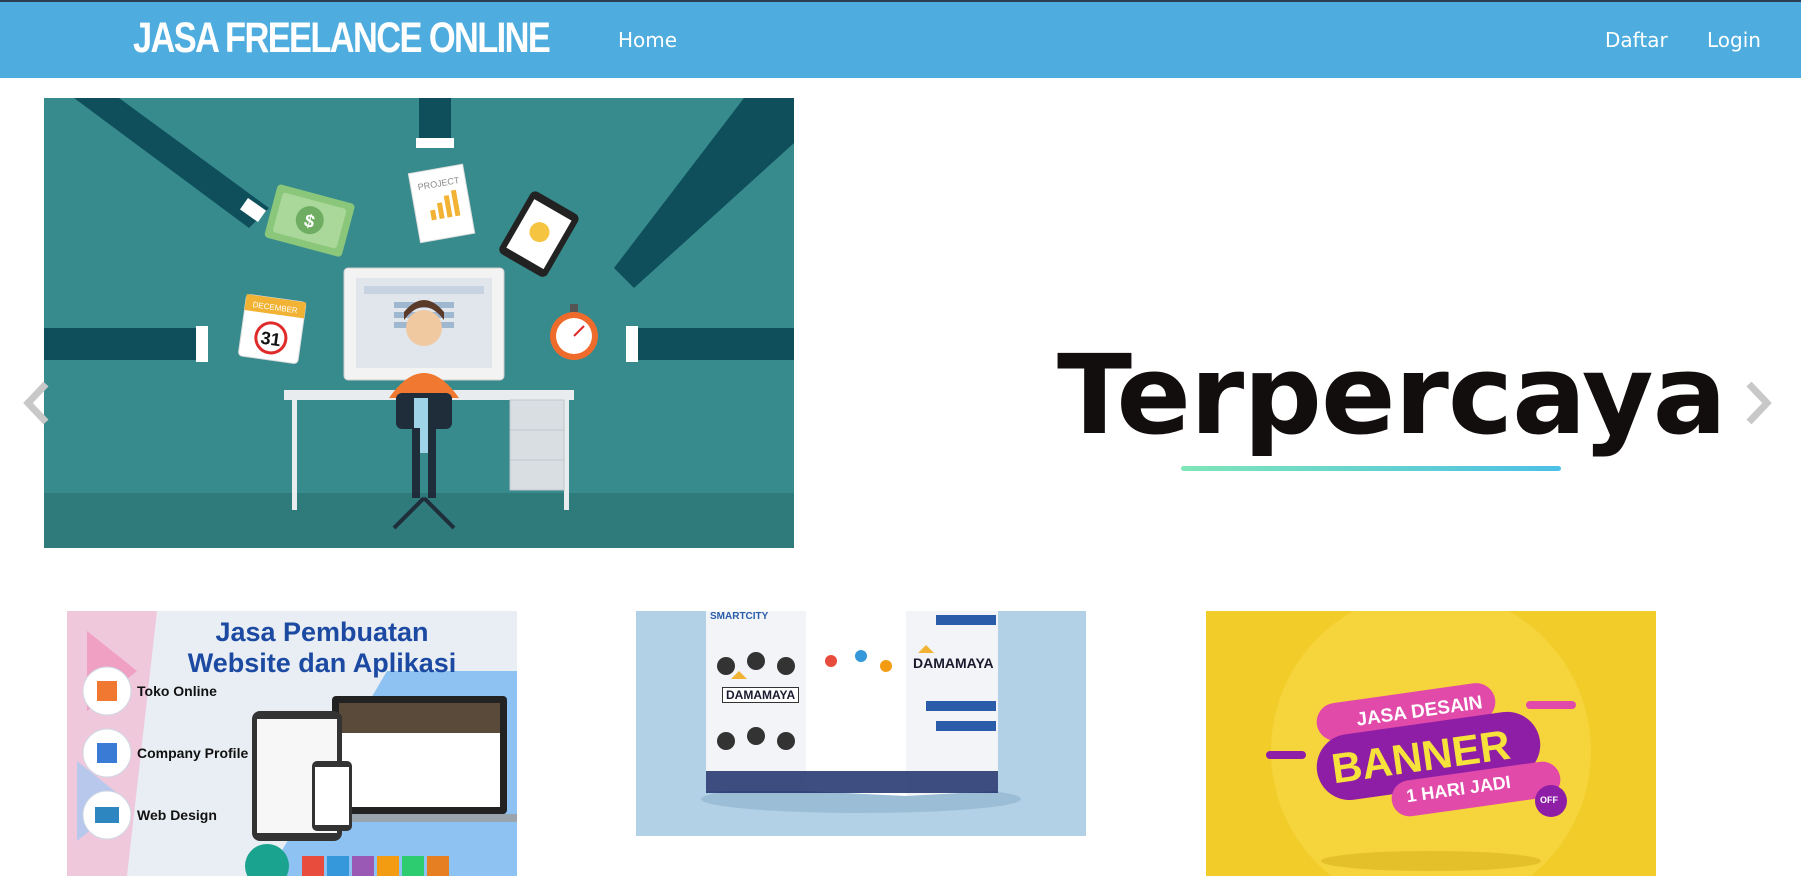 The width and height of the screenshot is (1801, 876). I want to click on chevron-left-icon, so click(38, 403).